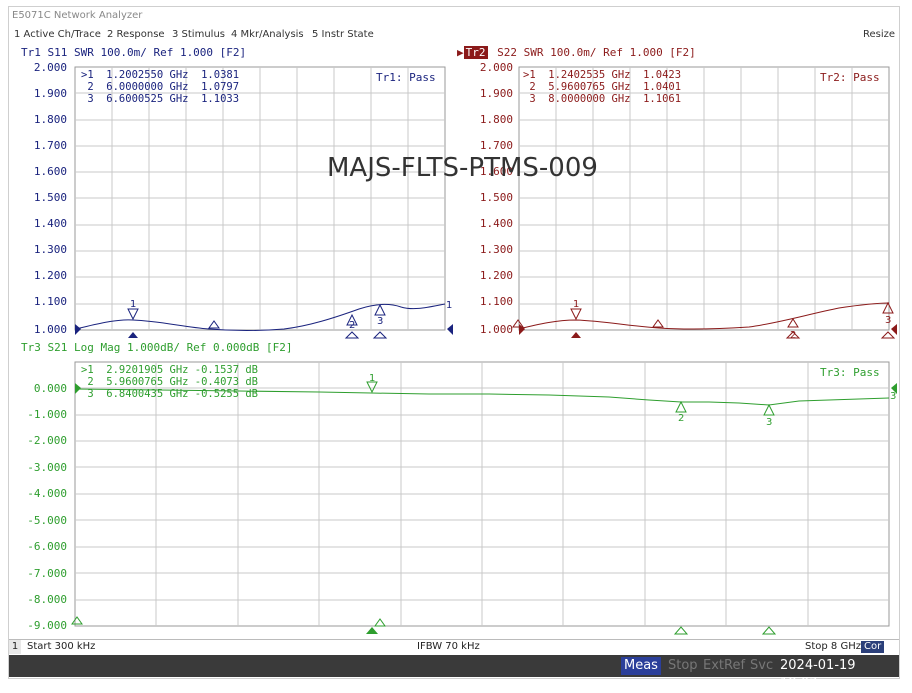  Describe the element at coordinates (658, 323) in the screenshot. I see `tr2-marker-ref-icon` at that location.